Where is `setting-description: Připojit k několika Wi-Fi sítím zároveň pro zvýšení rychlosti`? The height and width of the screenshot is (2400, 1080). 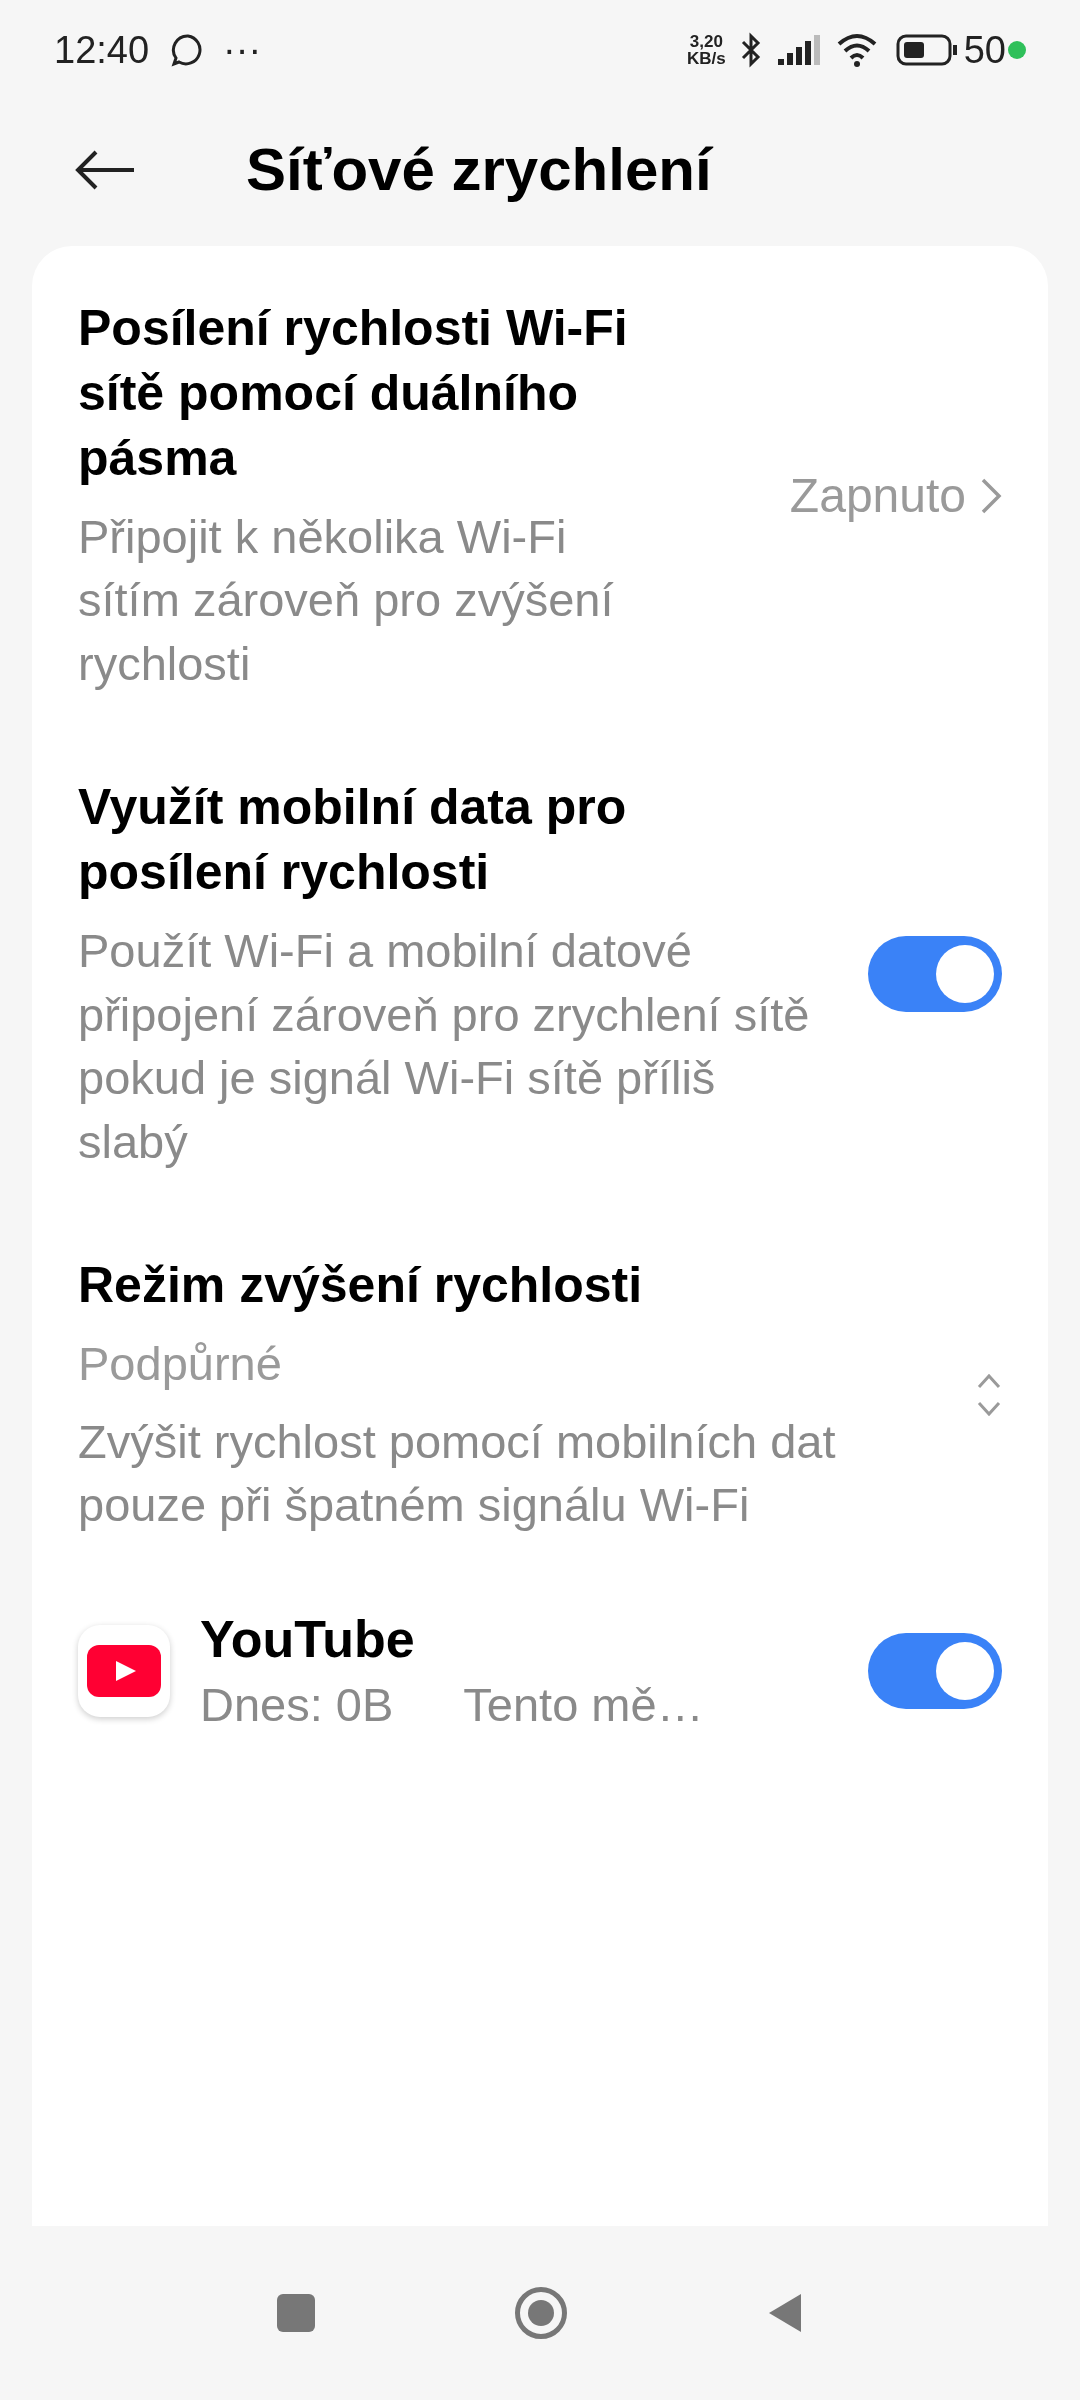 setting-description: Připojit k několika Wi-Fi sítím zároveň pro zvýšení rychlosti is located at coordinates (346, 600).